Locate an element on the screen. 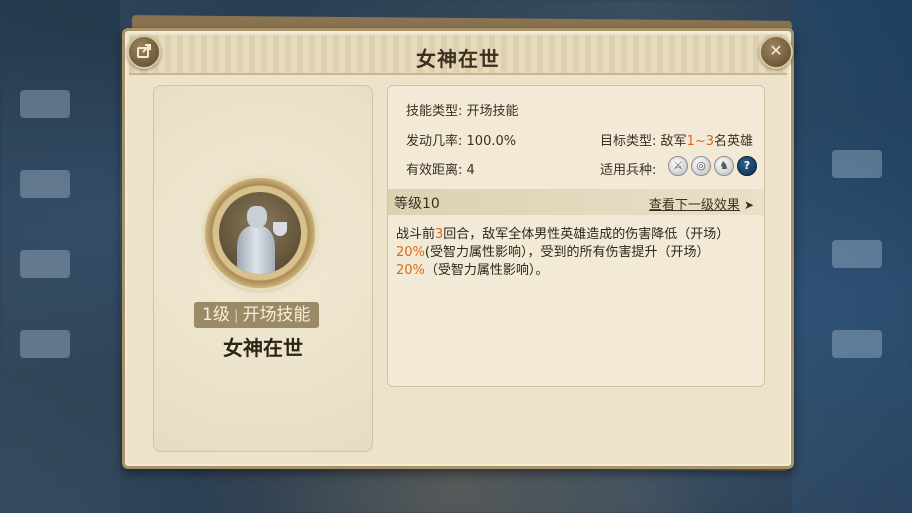  statue-body is located at coordinates (256, 250).